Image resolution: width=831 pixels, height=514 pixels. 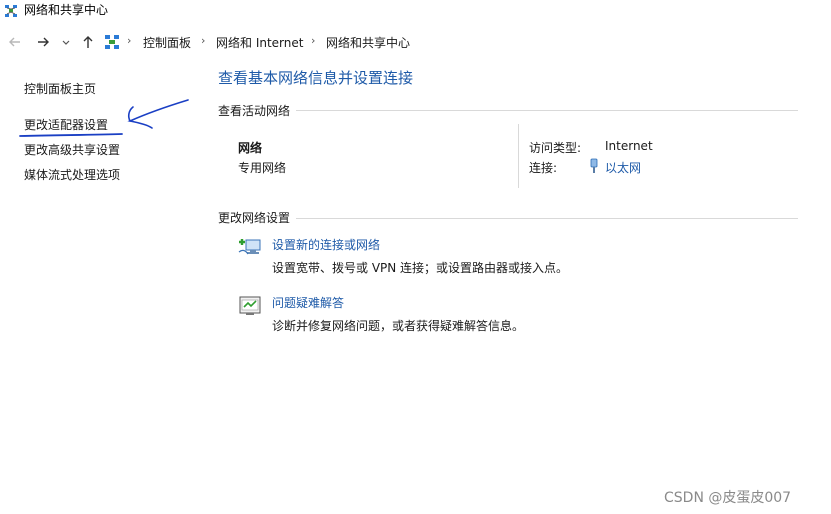 I want to click on ethernet-connection-link: 以太网, so click(x=623, y=167).